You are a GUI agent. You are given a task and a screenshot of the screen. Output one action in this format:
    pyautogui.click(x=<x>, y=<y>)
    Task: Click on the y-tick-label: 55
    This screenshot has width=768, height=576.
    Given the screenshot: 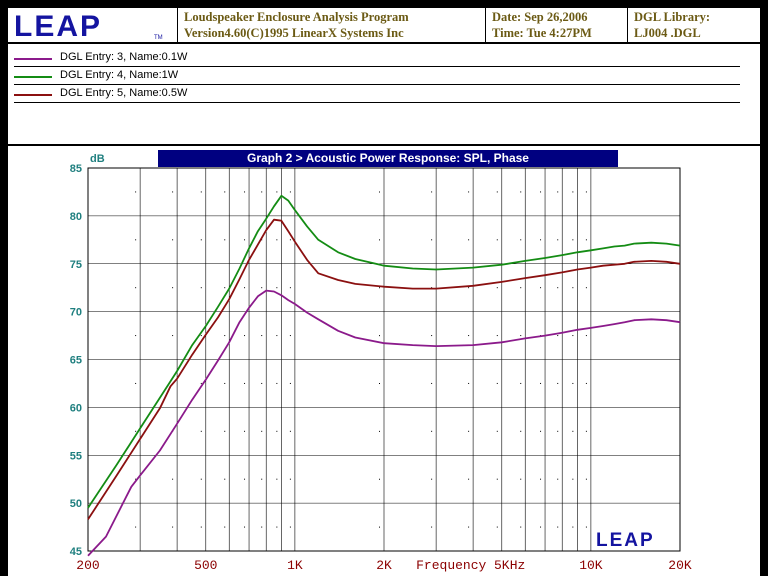 What is the action you would take?
    pyautogui.click(x=76, y=456)
    